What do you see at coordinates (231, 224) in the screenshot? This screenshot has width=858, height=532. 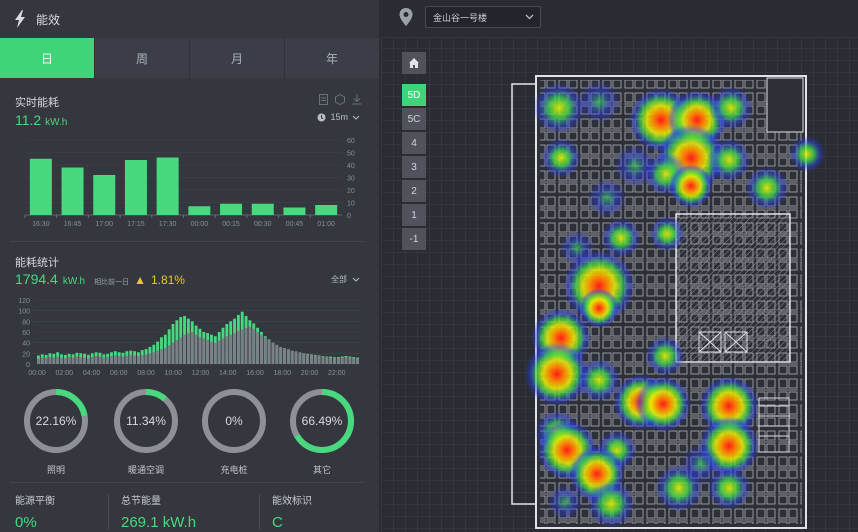 I see `x-tick-label: 00:15` at bounding box center [231, 224].